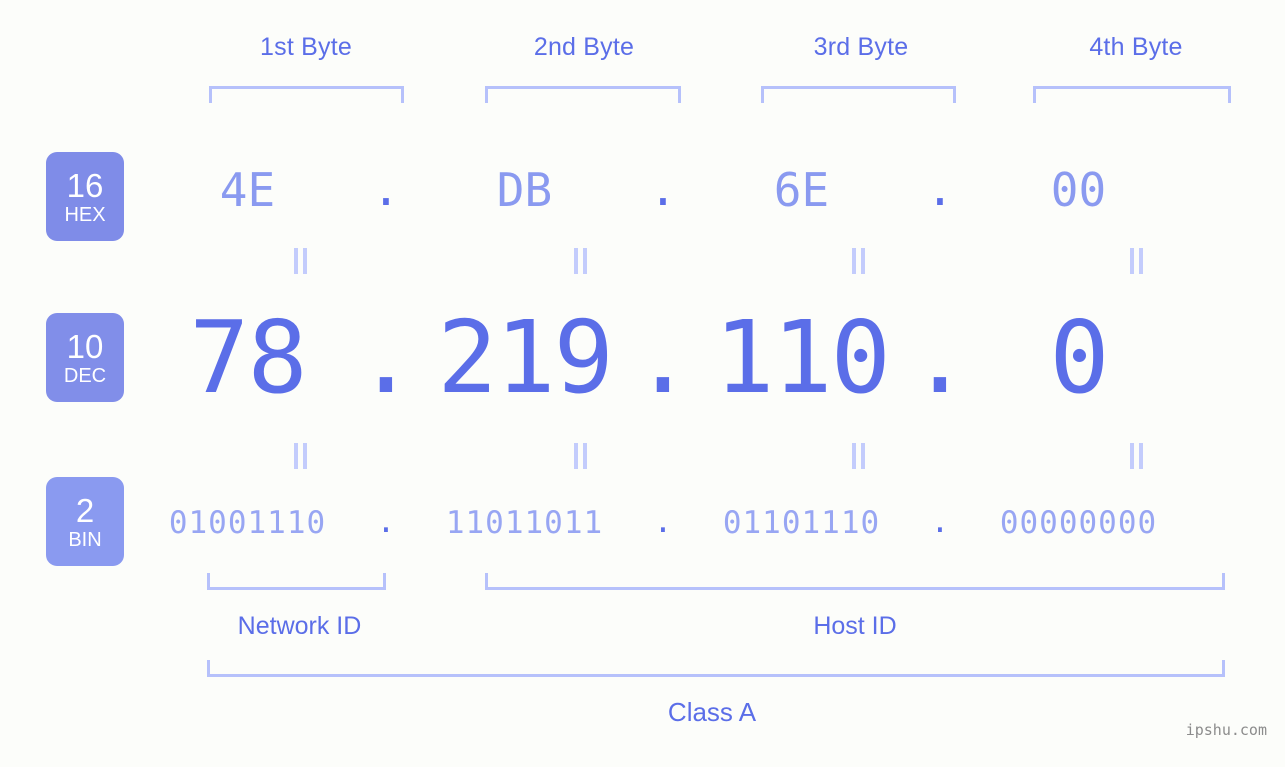 The height and width of the screenshot is (767, 1285). Describe the element at coordinates (248, 357) in the screenshot. I see `dec-octet-1: 78` at that location.